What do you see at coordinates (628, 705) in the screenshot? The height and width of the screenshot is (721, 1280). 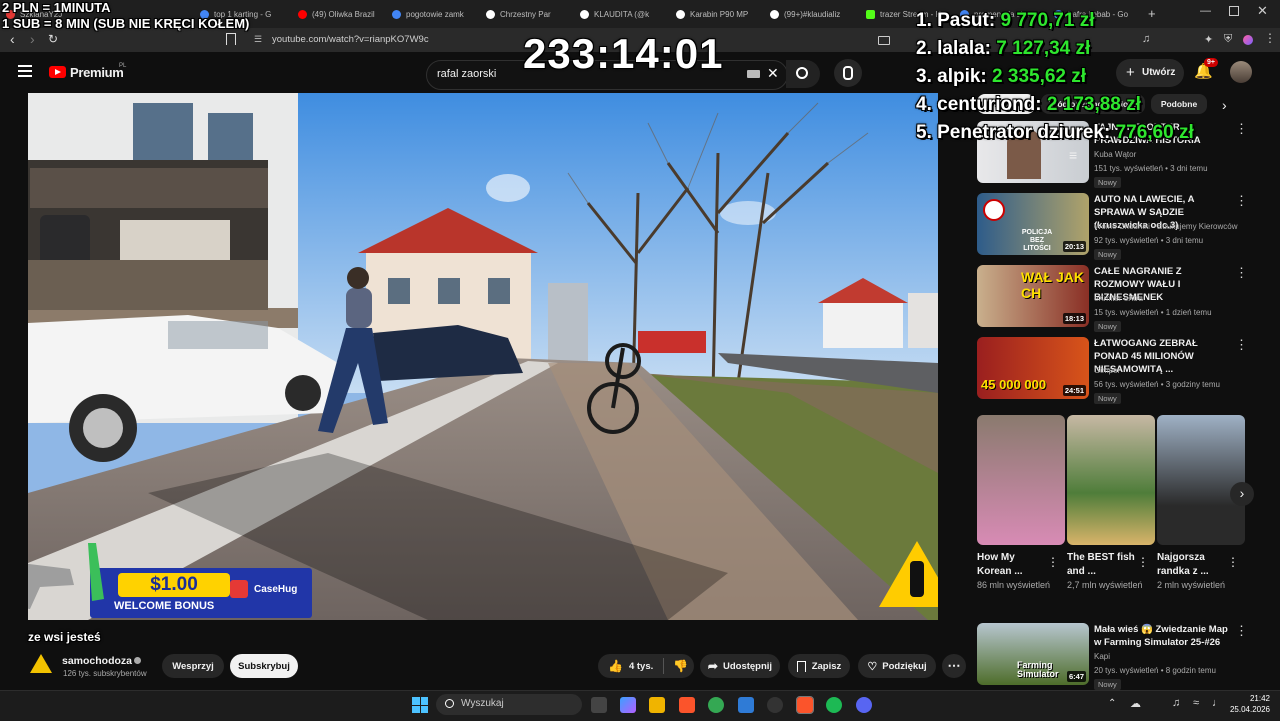 I see `copilot-icon` at bounding box center [628, 705].